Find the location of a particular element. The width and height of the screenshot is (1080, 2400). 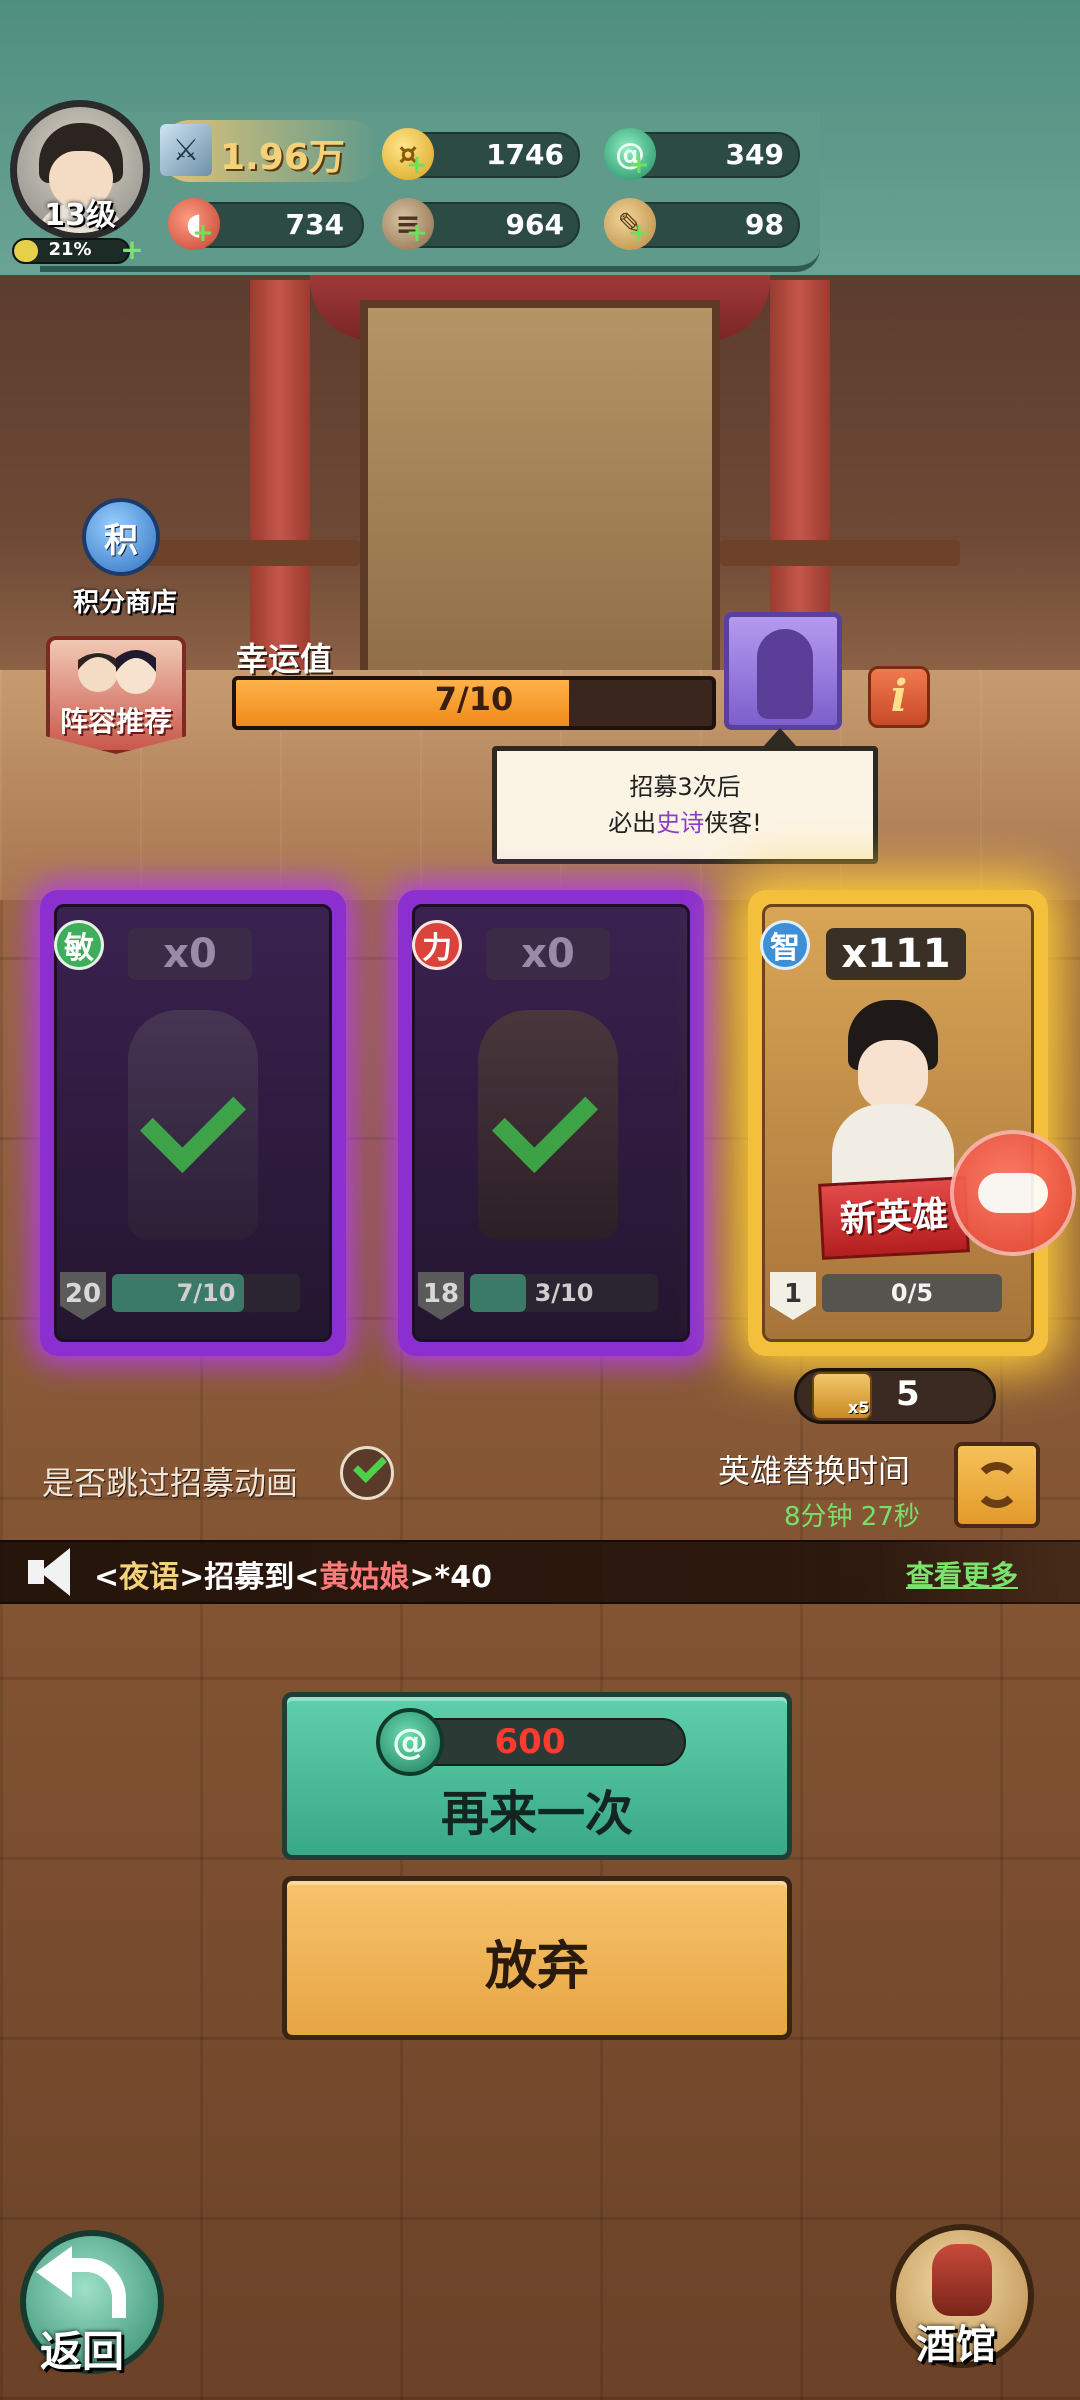

refresh-button is located at coordinates (997, 1485).